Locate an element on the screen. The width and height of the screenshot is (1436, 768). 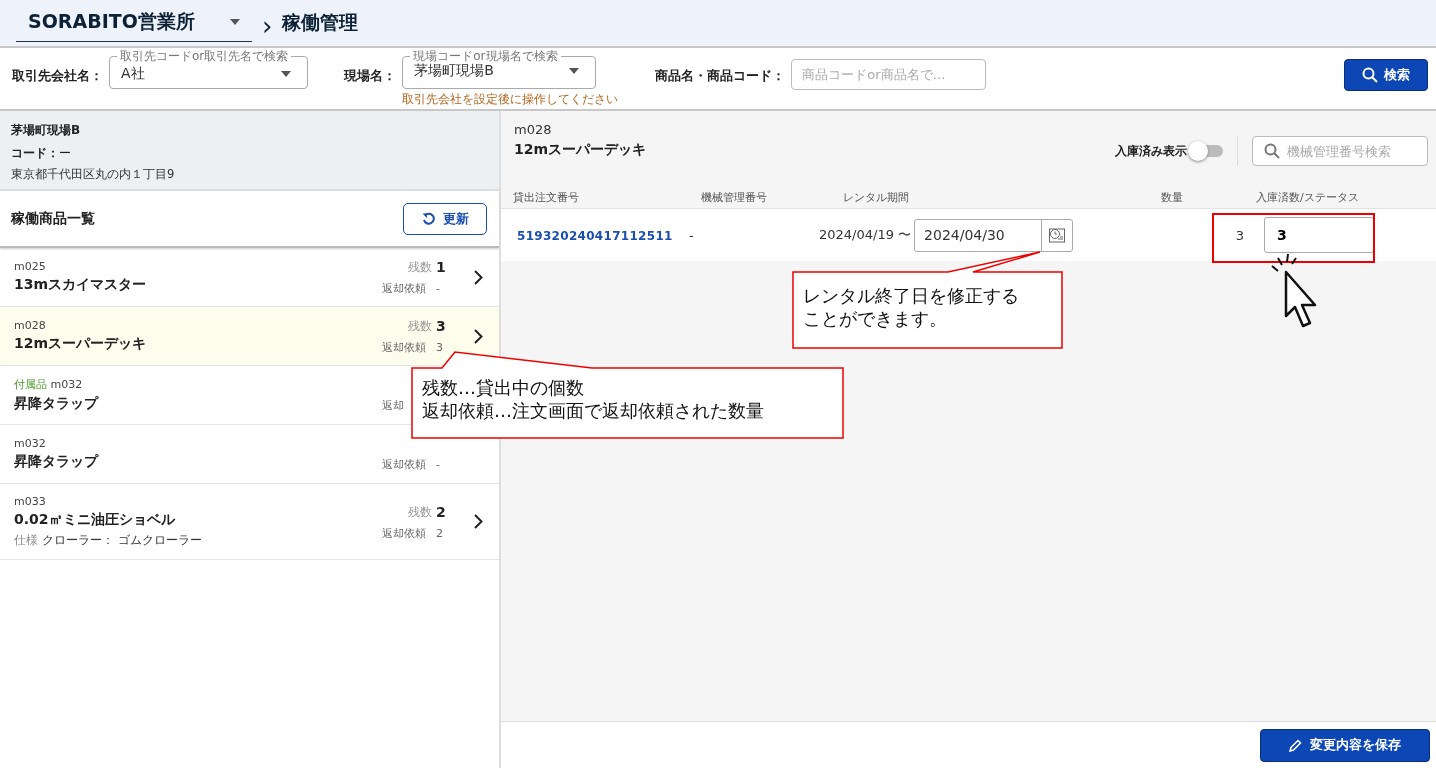
product-name: 13mスカイマスター is located at coordinates (81, 285).